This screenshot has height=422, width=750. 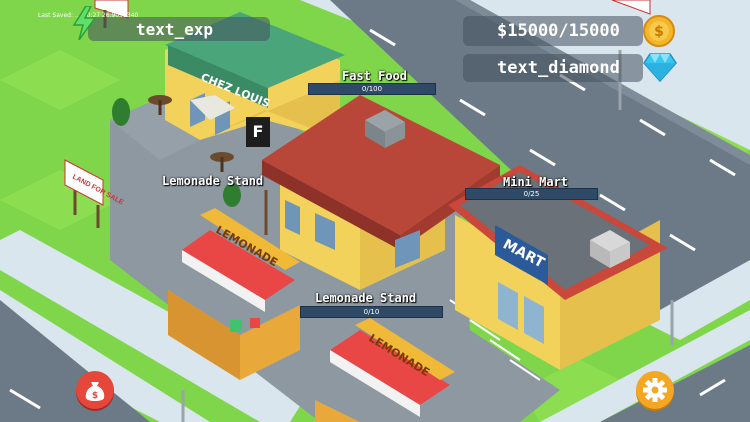 I want to click on progress-bar-mini-mart: 0/25, so click(x=531, y=194).